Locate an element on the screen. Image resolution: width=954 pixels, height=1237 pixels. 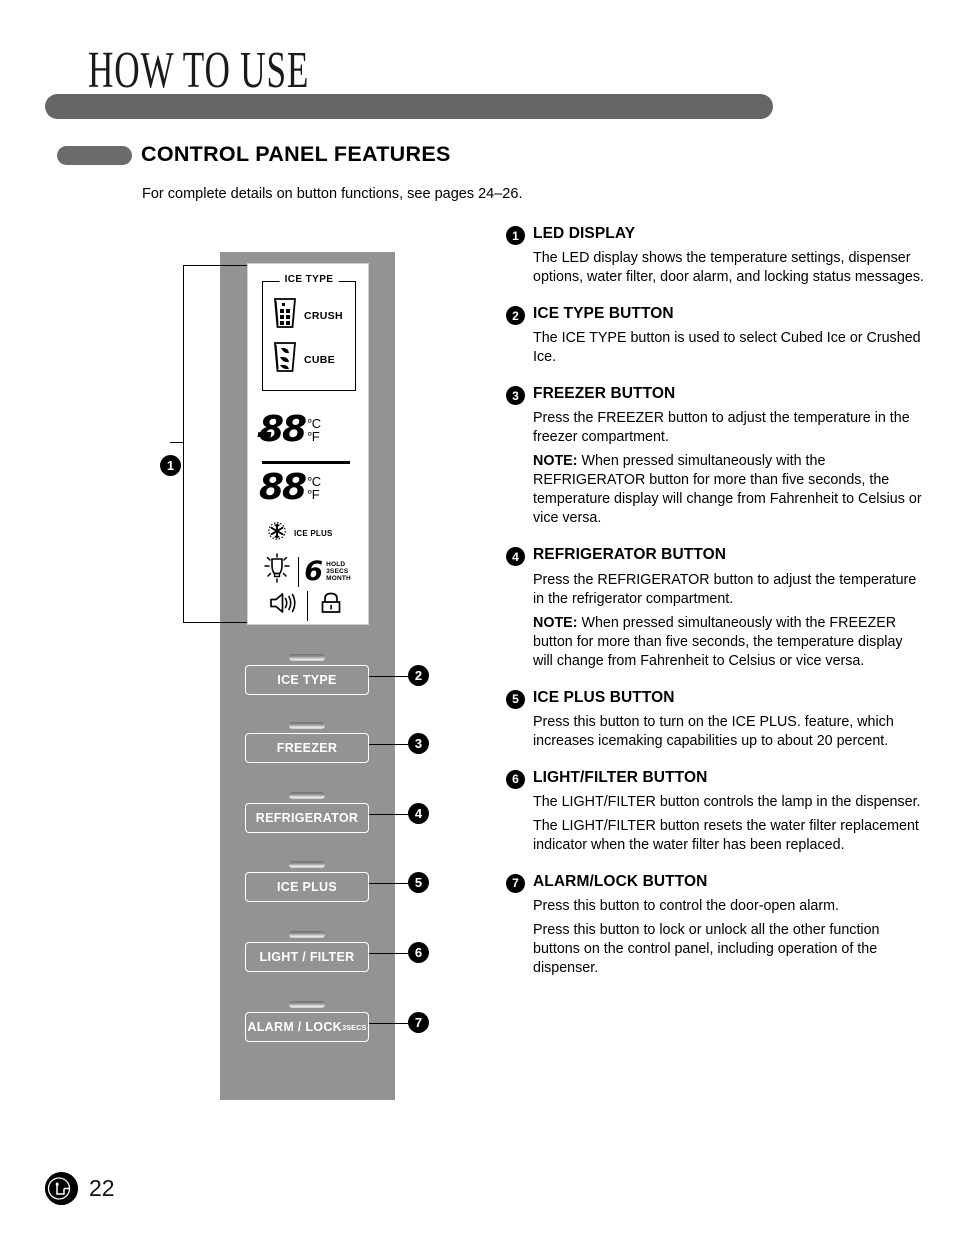
page-title: HOW TO USE is located at coordinates (199, 70).